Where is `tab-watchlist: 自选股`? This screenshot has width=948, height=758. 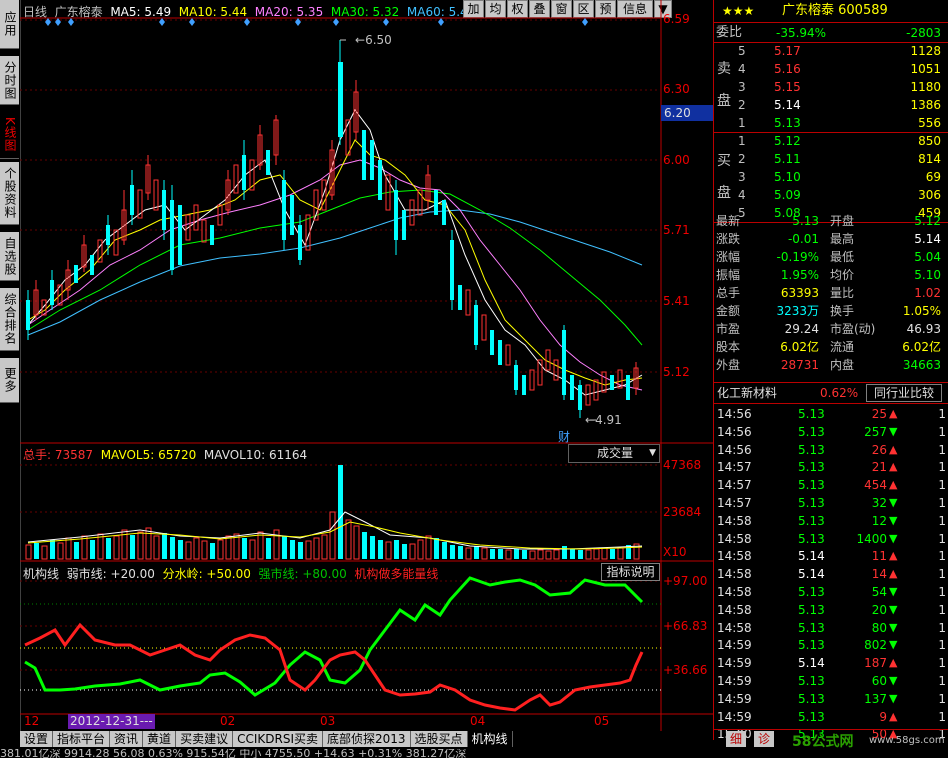
tab-watchlist: 自选股 is located at coordinates (9, 256).